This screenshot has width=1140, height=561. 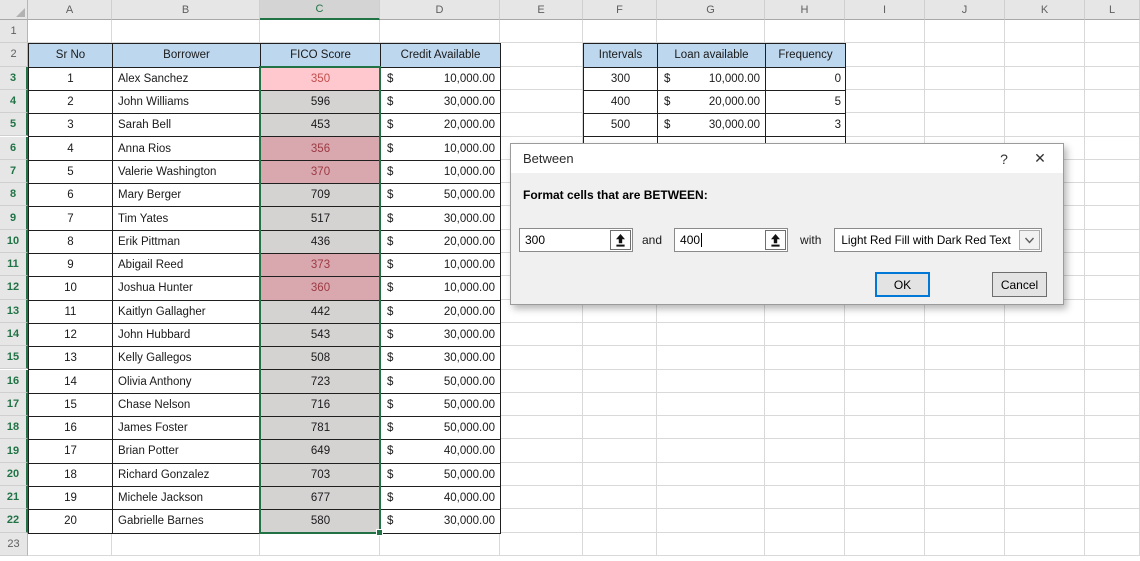 I want to click on sr-no-cell: 19, so click(x=71, y=498).